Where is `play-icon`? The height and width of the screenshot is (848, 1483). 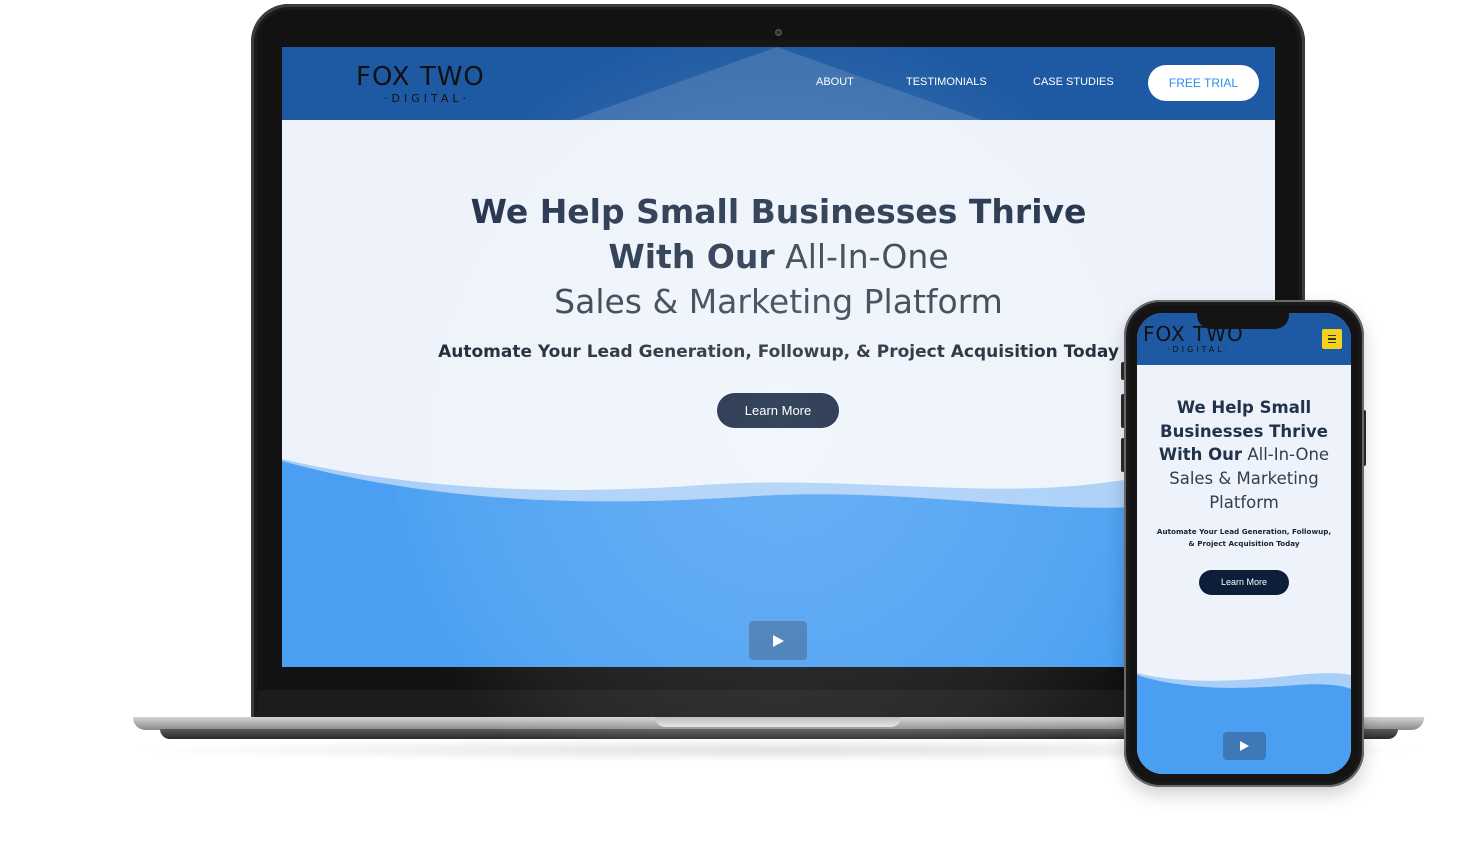
play-icon is located at coordinates (778, 640).